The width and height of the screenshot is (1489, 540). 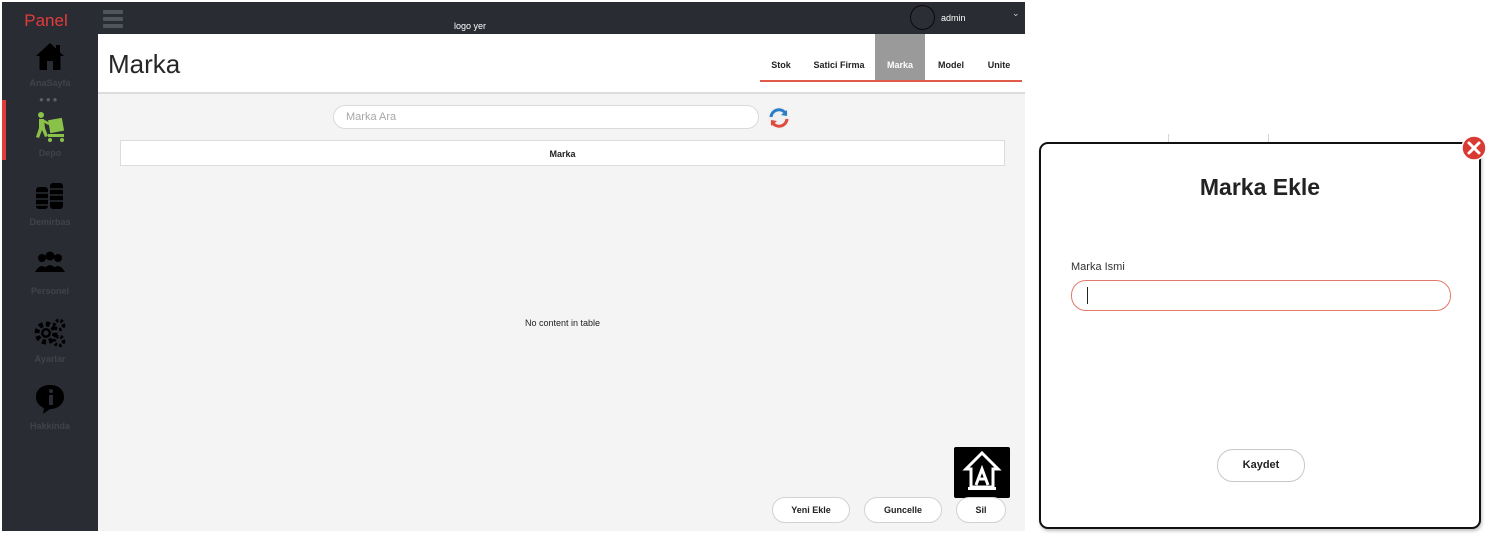 I want to click on table-header-marka: Marka, so click(x=562, y=154).